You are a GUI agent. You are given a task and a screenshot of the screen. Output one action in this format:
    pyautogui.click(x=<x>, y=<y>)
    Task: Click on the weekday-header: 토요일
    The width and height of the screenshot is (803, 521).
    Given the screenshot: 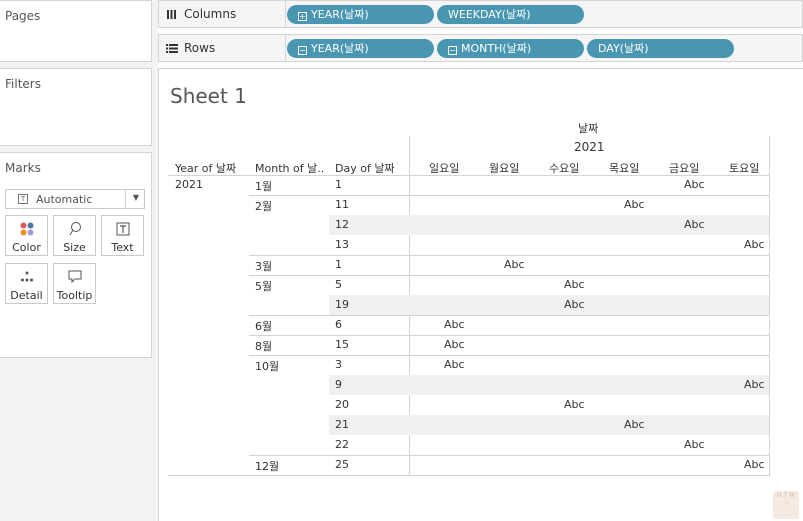 What is the action you would take?
    pyautogui.click(x=744, y=168)
    